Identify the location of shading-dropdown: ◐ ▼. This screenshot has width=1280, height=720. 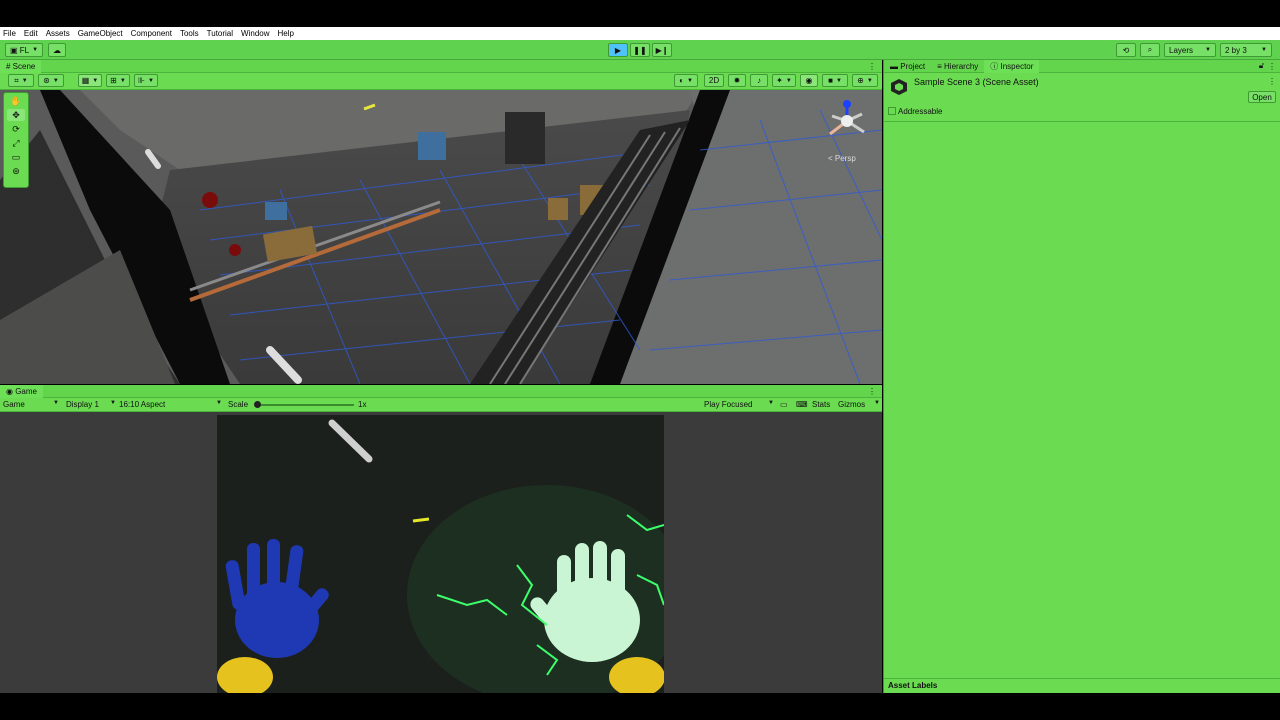
(686, 80).